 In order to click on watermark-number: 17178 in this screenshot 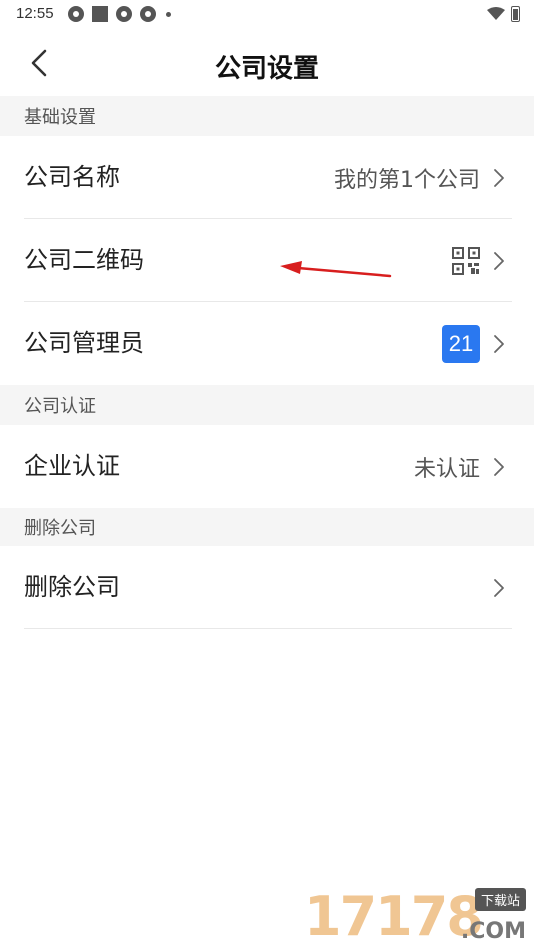, I will do `click(394, 916)`.